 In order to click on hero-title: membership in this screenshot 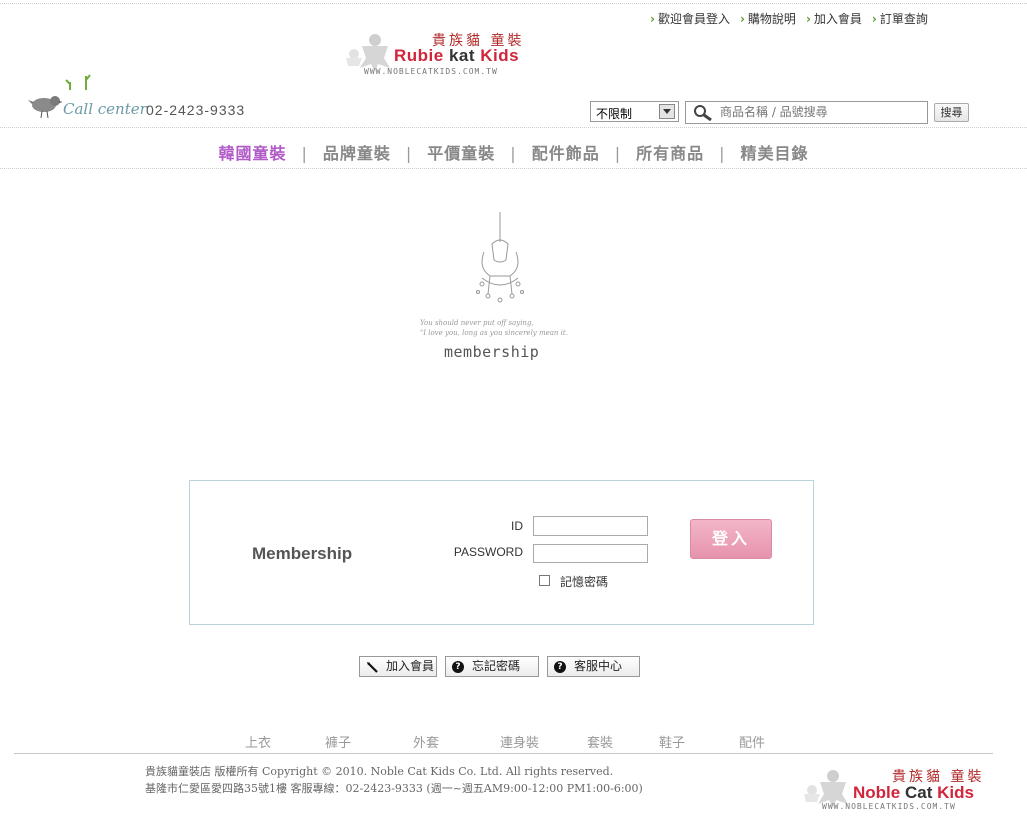, I will do `click(492, 352)`.